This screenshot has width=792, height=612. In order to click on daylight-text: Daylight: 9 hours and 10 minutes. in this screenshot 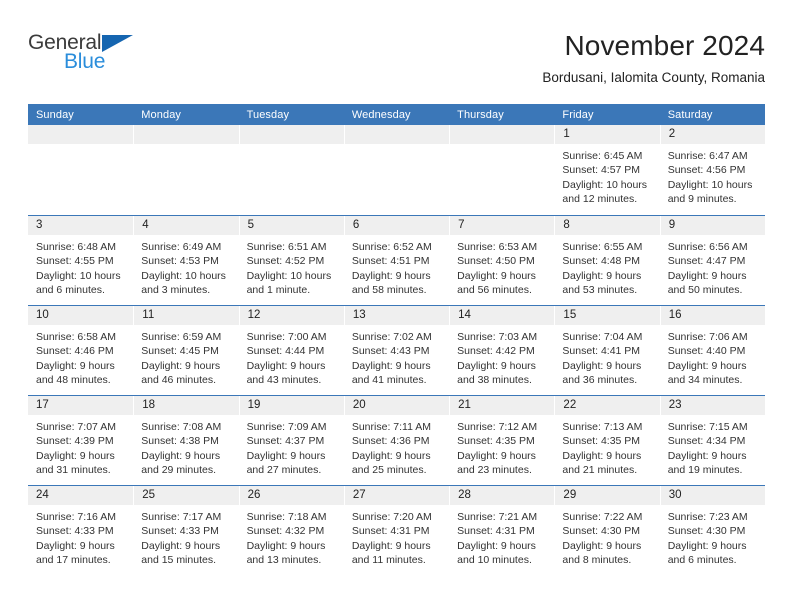, I will do `click(496, 552)`.